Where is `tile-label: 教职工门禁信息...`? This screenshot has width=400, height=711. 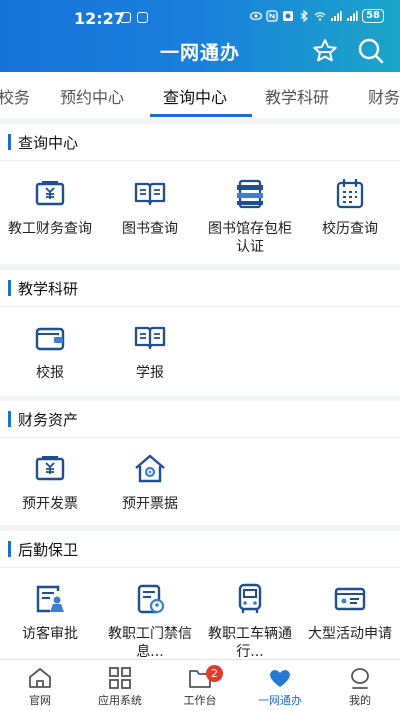
tile-label: 教职工门禁信息... is located at coordinates (150, 643).